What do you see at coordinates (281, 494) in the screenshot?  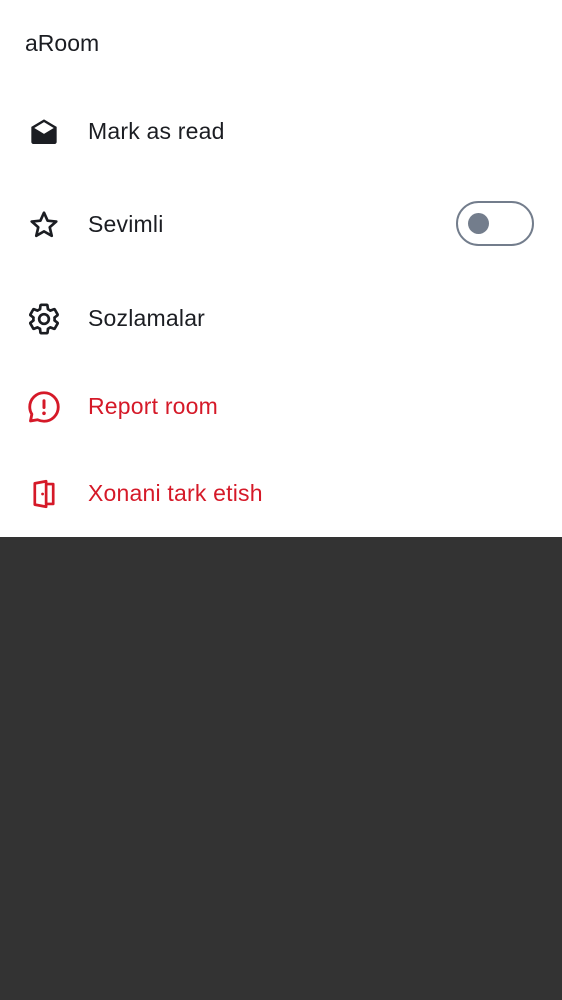 I see `leave-room-item: Xonani tark etish` at bounding box center [281, 494].